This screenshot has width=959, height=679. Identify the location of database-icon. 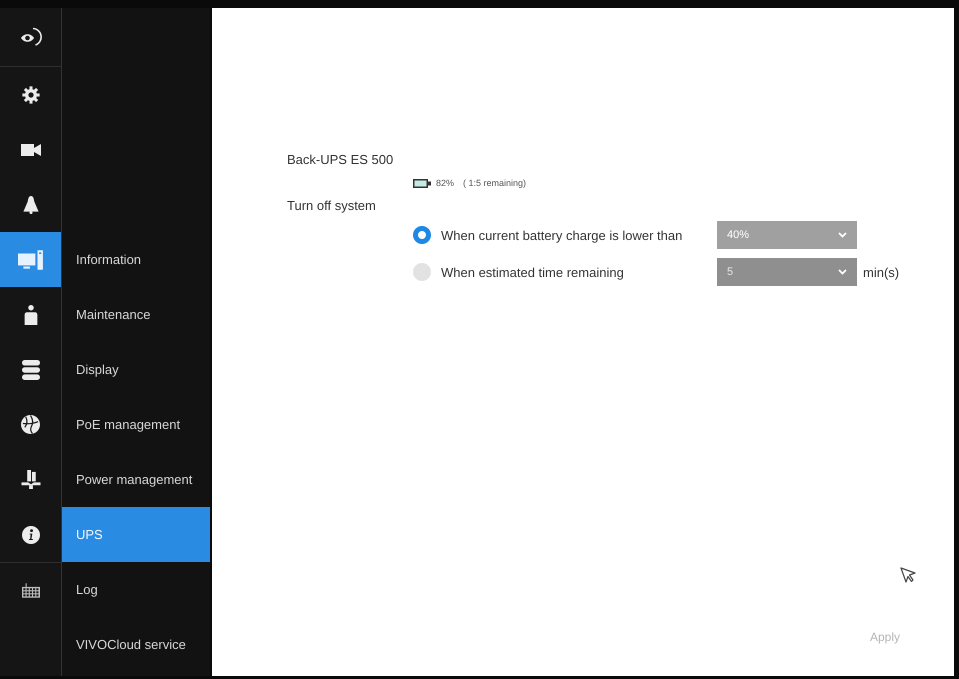
(31, 370).